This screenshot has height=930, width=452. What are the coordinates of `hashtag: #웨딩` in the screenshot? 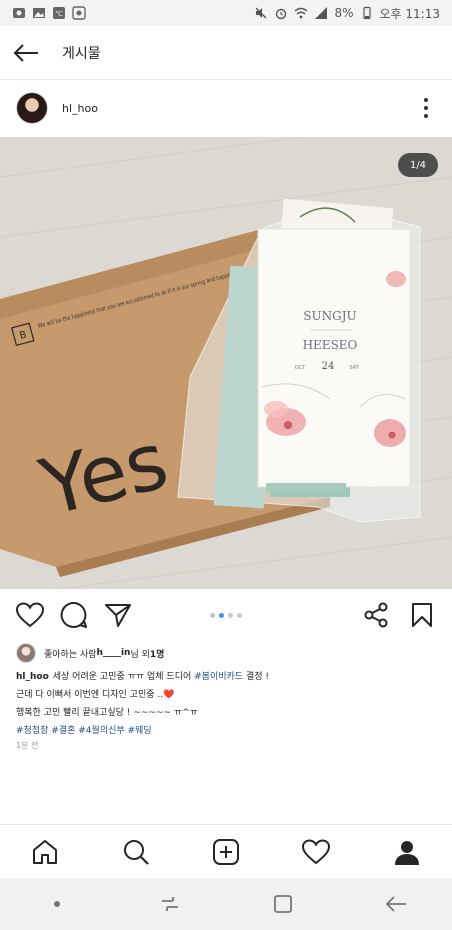 It's located at (140, 731).